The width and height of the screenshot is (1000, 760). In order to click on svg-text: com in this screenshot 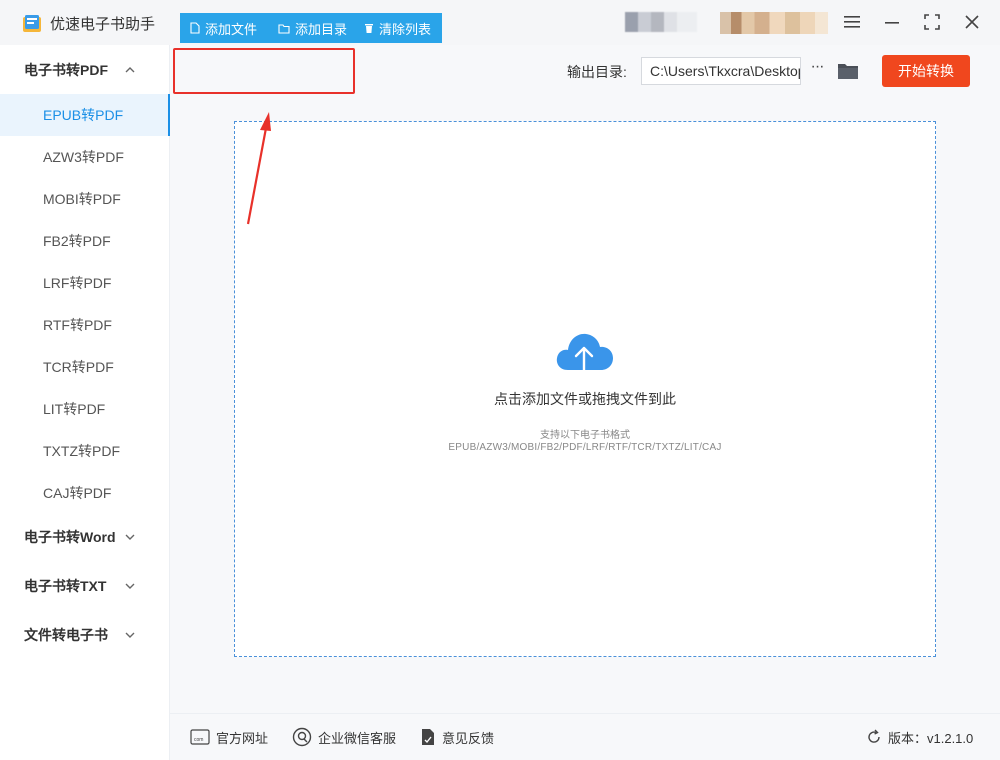, I will do `click(198, 740)`.